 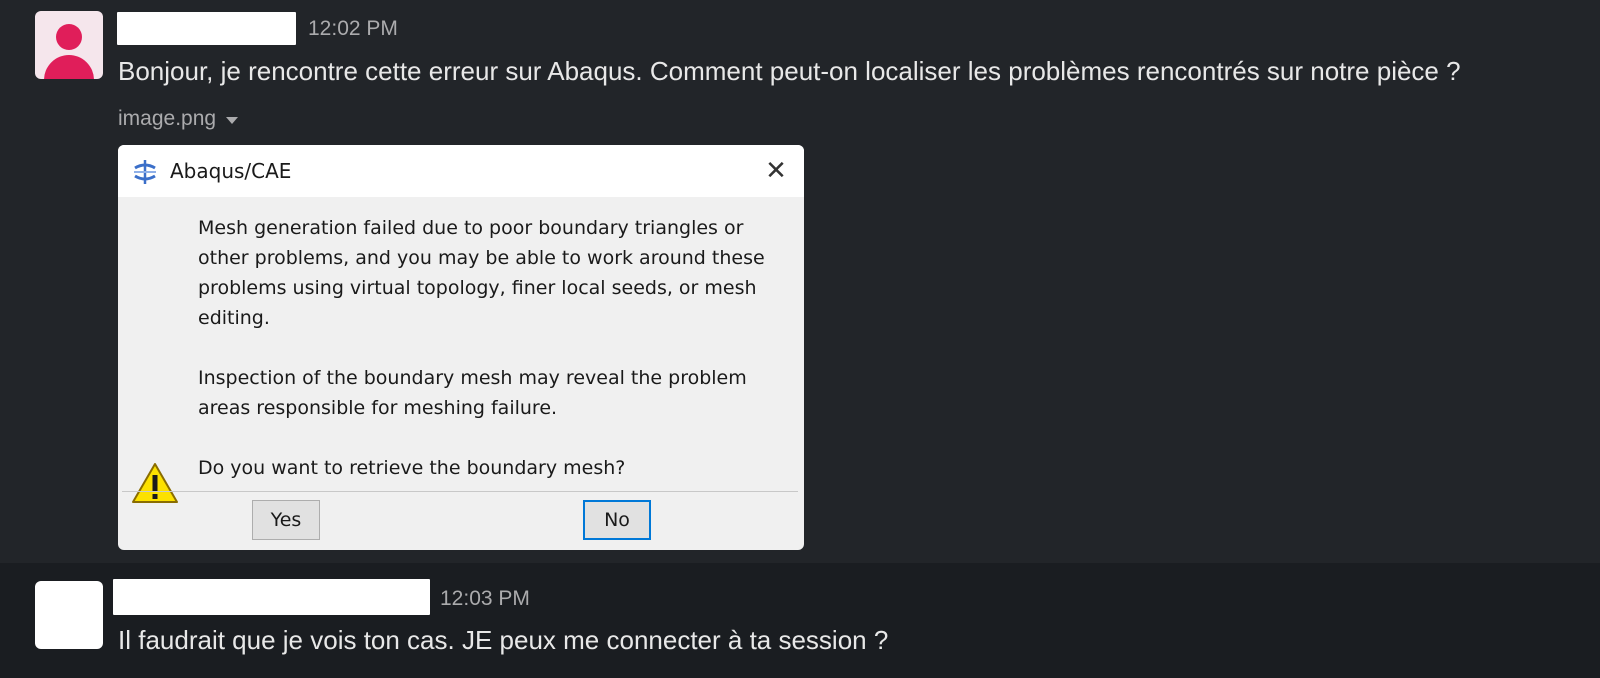 I want to click on warning-icon, so click(x=155, y=483).